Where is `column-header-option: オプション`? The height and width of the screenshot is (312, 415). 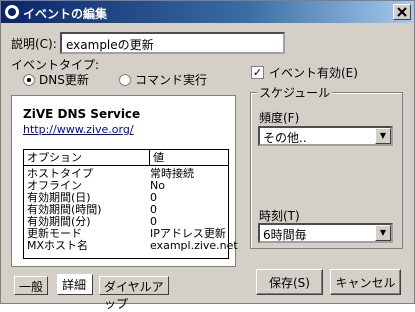
column-header-option: オプション is located at coordinates (87, 158).